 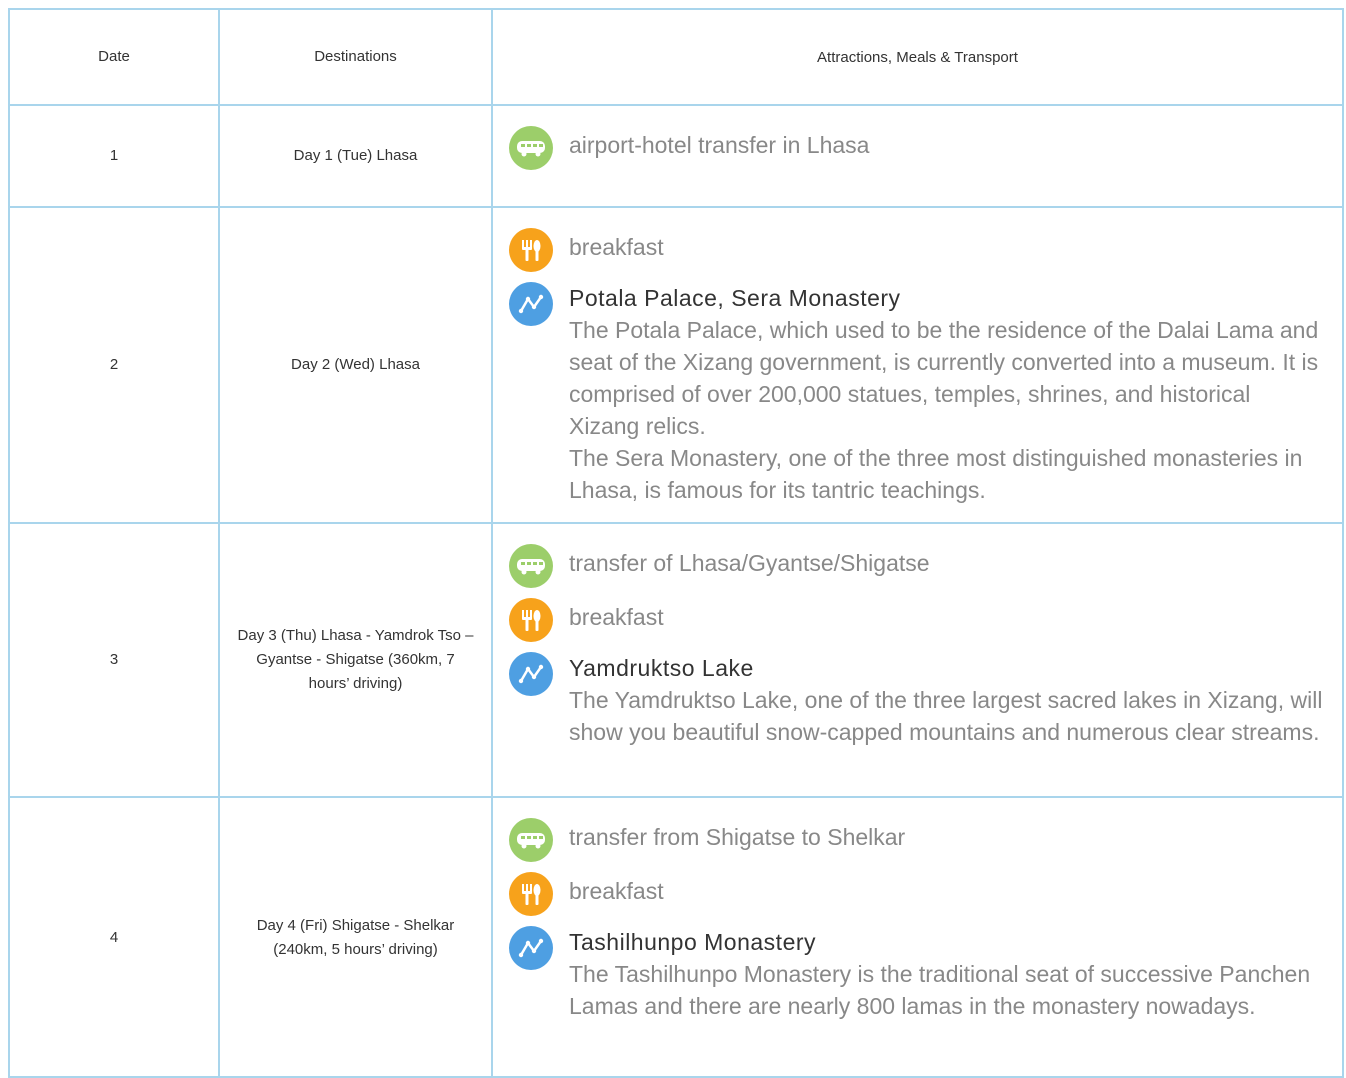 What do you see at coordinates (115, 57) in the screenshot?
I see `header-date: Date` at bounding box center [115, 57].